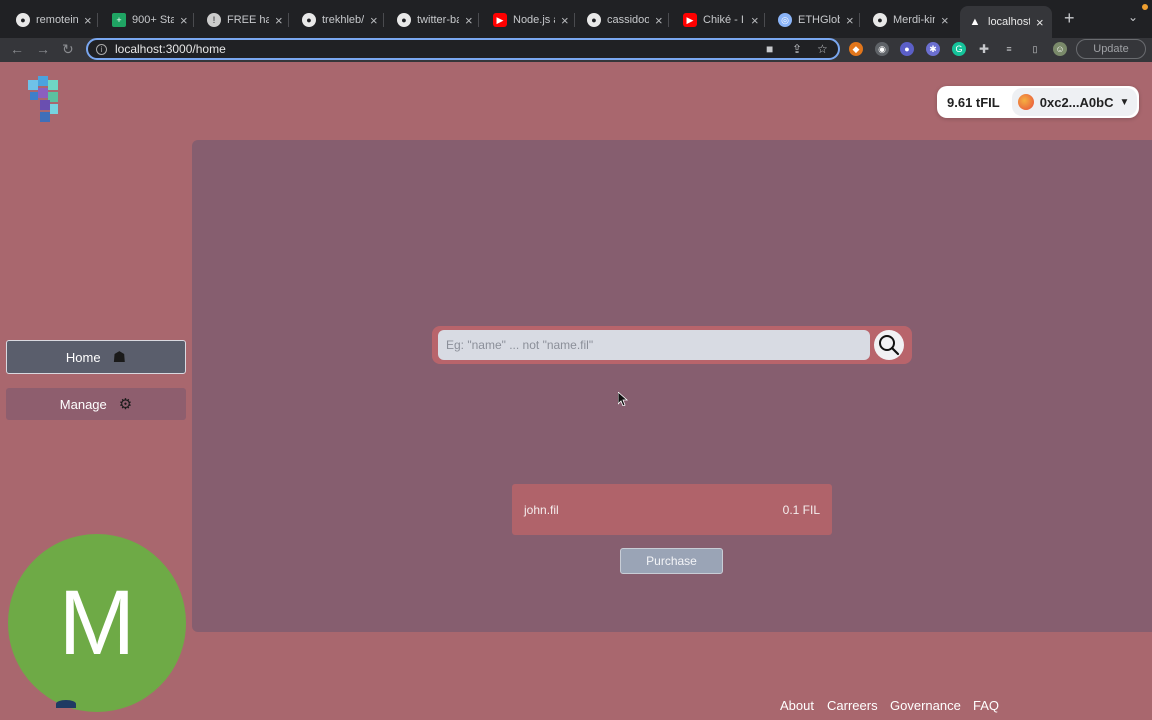 The image size is (1152, 720). What do you see at coordinates (959, 49) in the screenshot?
I see `grammarly-icon: G` at bounding box center [959, 49].